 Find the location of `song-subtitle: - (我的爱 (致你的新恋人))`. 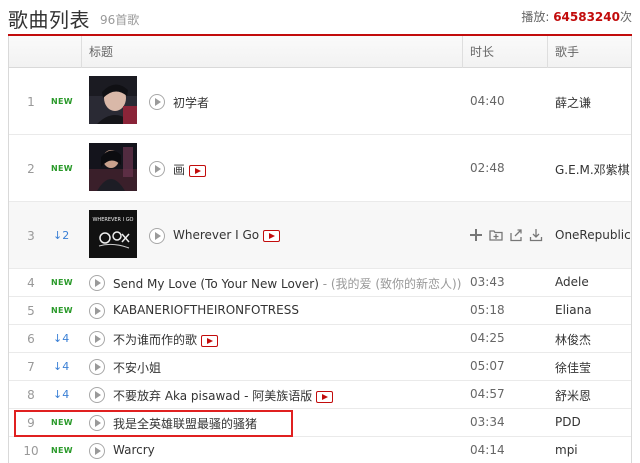

song-subtitle: - (我的爱 (致你的新恋人)) is located at coordinates (390, 284).